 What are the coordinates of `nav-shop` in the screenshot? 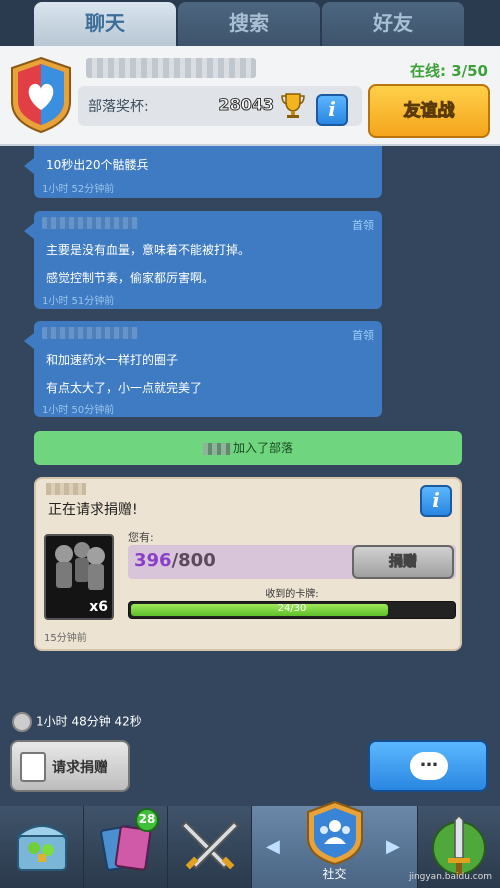 It's located at (42, 847).